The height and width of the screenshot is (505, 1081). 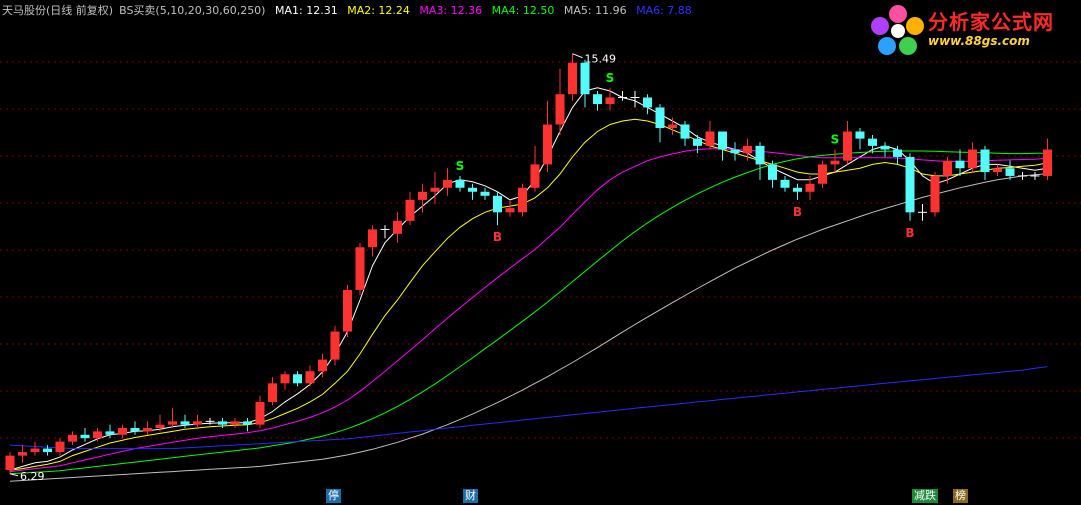 What do you see at coordinates (595, 10) in the screenshot?
I see `ma5-label: MA5: 11.96` at bounding box center [595, 10].